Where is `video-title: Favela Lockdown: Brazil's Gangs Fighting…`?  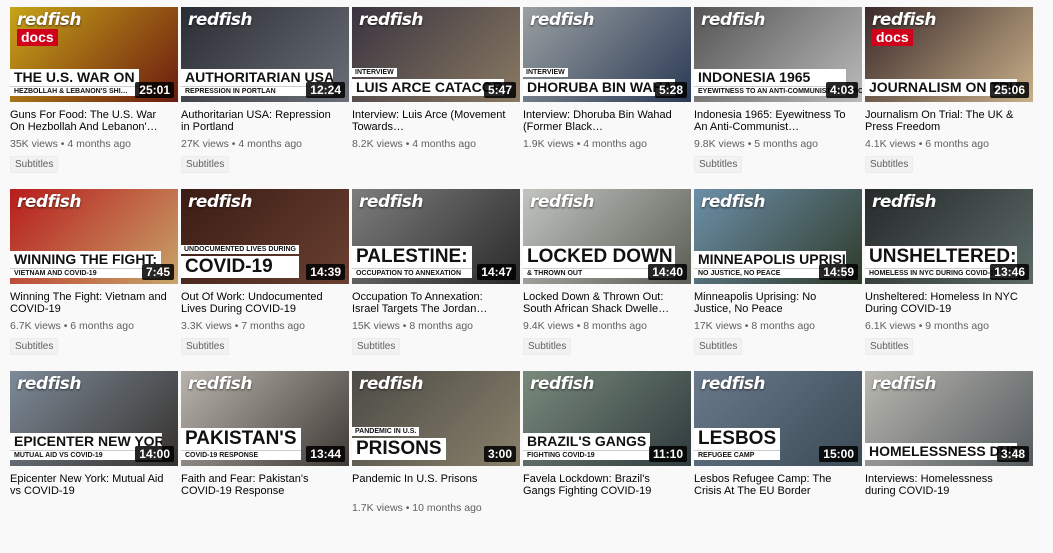 video-title: Favela Lockdown: Brazil's Gangs Fighting… is located at coordinates (603, 485).